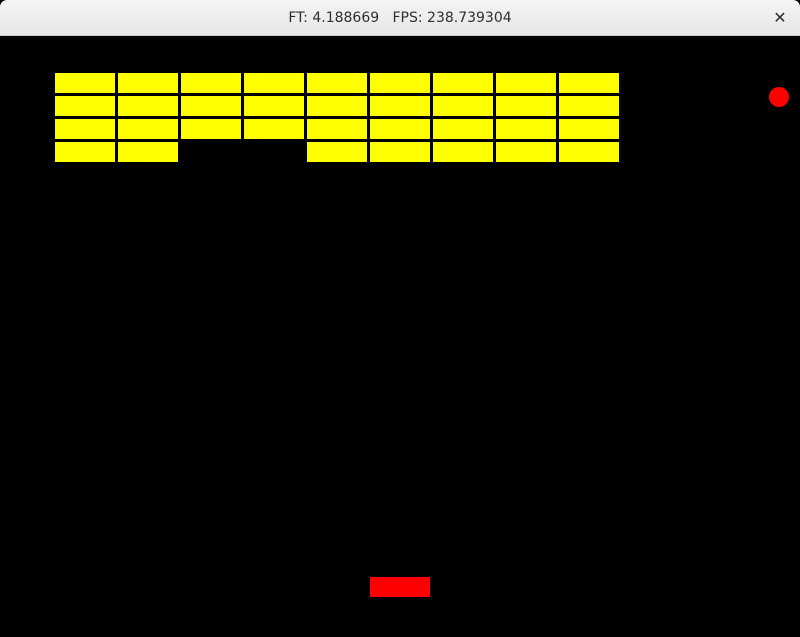 The width and height of the screenshot is (800, 637). Describe the element at coordinates (400, 587) in the screenshot. I see `paddle` at that location.